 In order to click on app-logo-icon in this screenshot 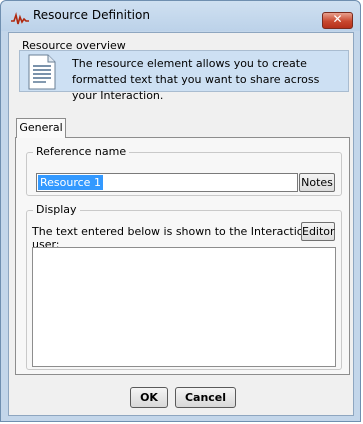, I will do `click(20, 18)`.